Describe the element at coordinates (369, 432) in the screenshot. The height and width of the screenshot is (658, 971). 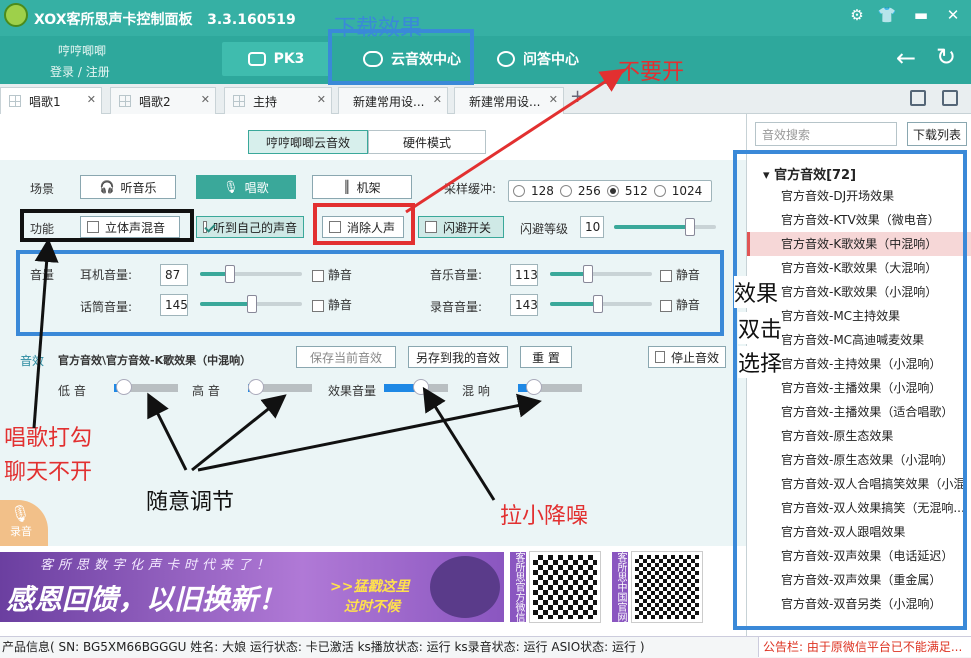
I see `arrow-reverb` at that location.